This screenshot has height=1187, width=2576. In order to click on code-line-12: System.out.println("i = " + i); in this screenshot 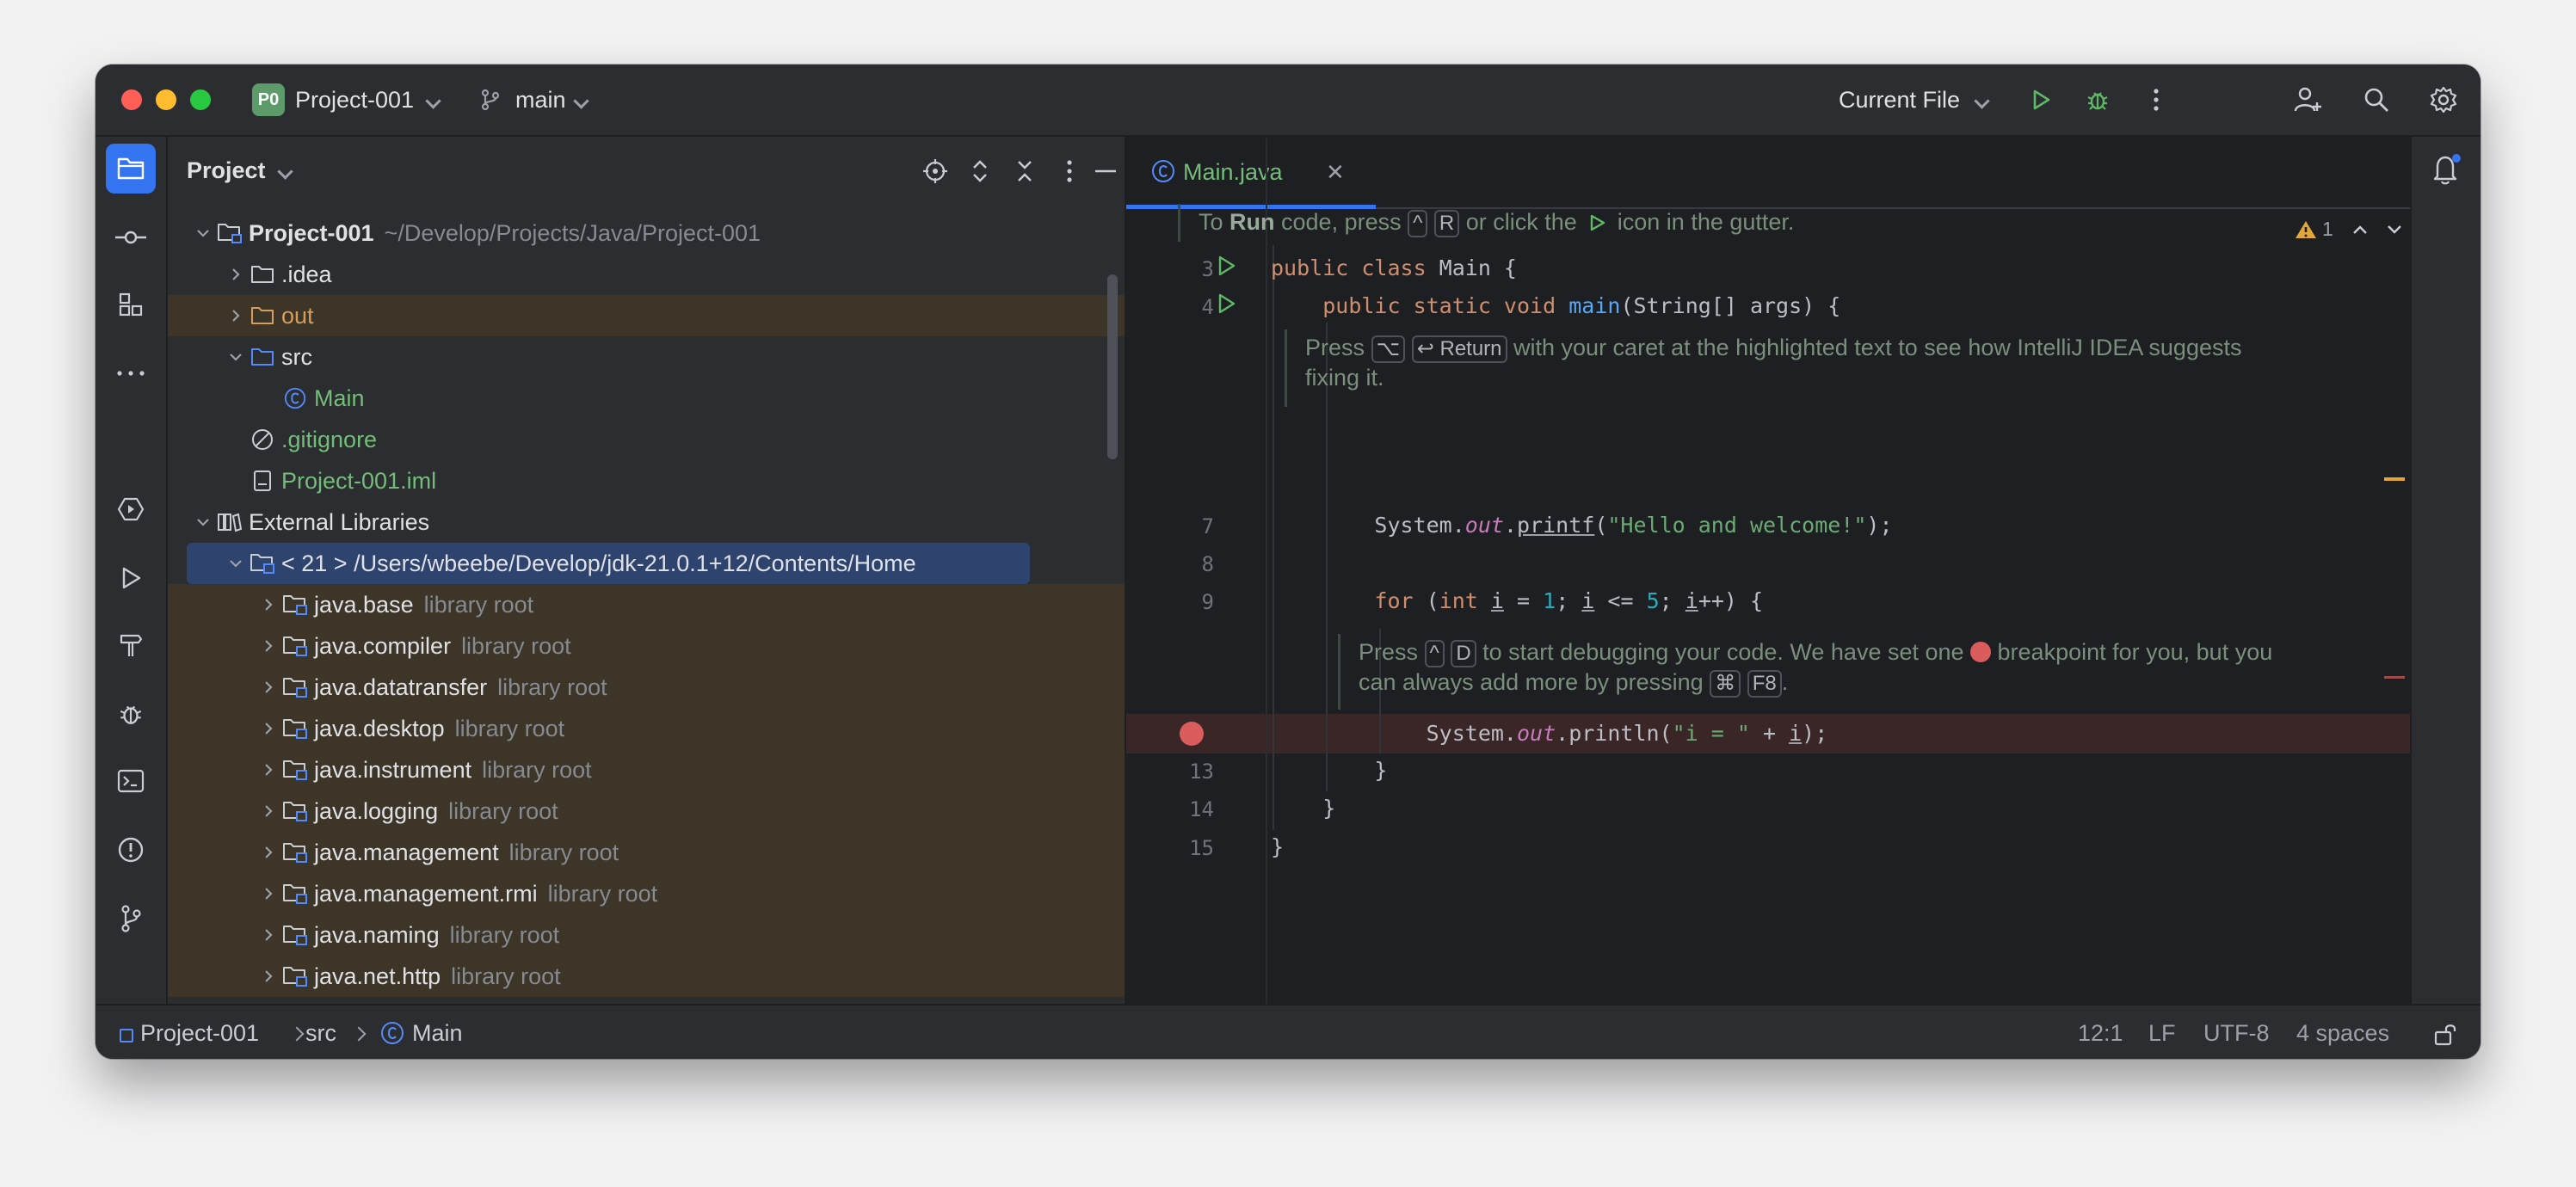, I will do `click(1549, 733)`.